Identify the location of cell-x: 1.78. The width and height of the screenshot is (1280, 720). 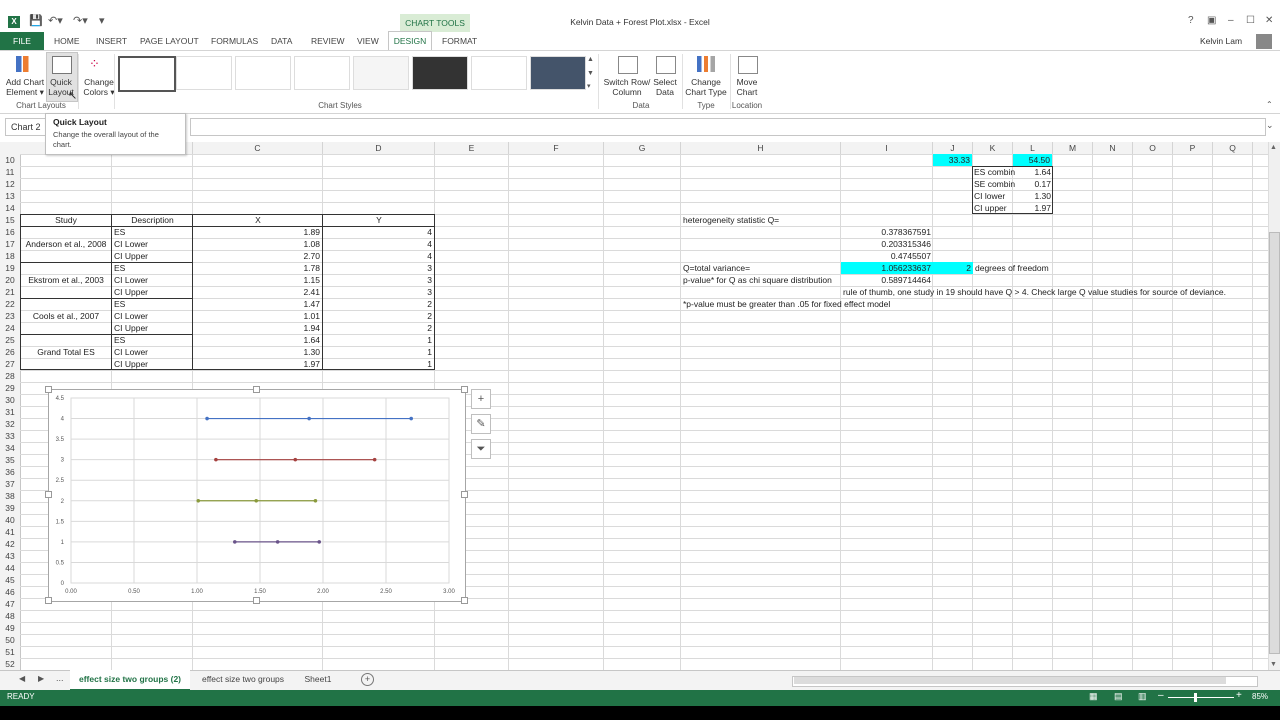
(256, 268).